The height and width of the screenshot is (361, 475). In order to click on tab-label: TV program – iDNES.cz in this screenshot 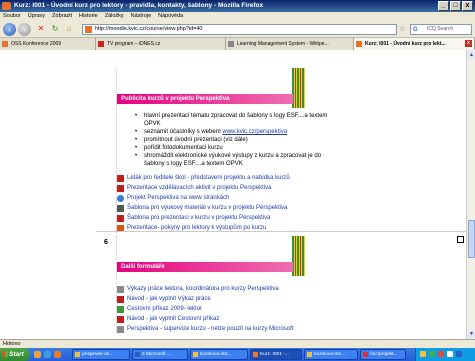, I will do `click(134, 44)`.